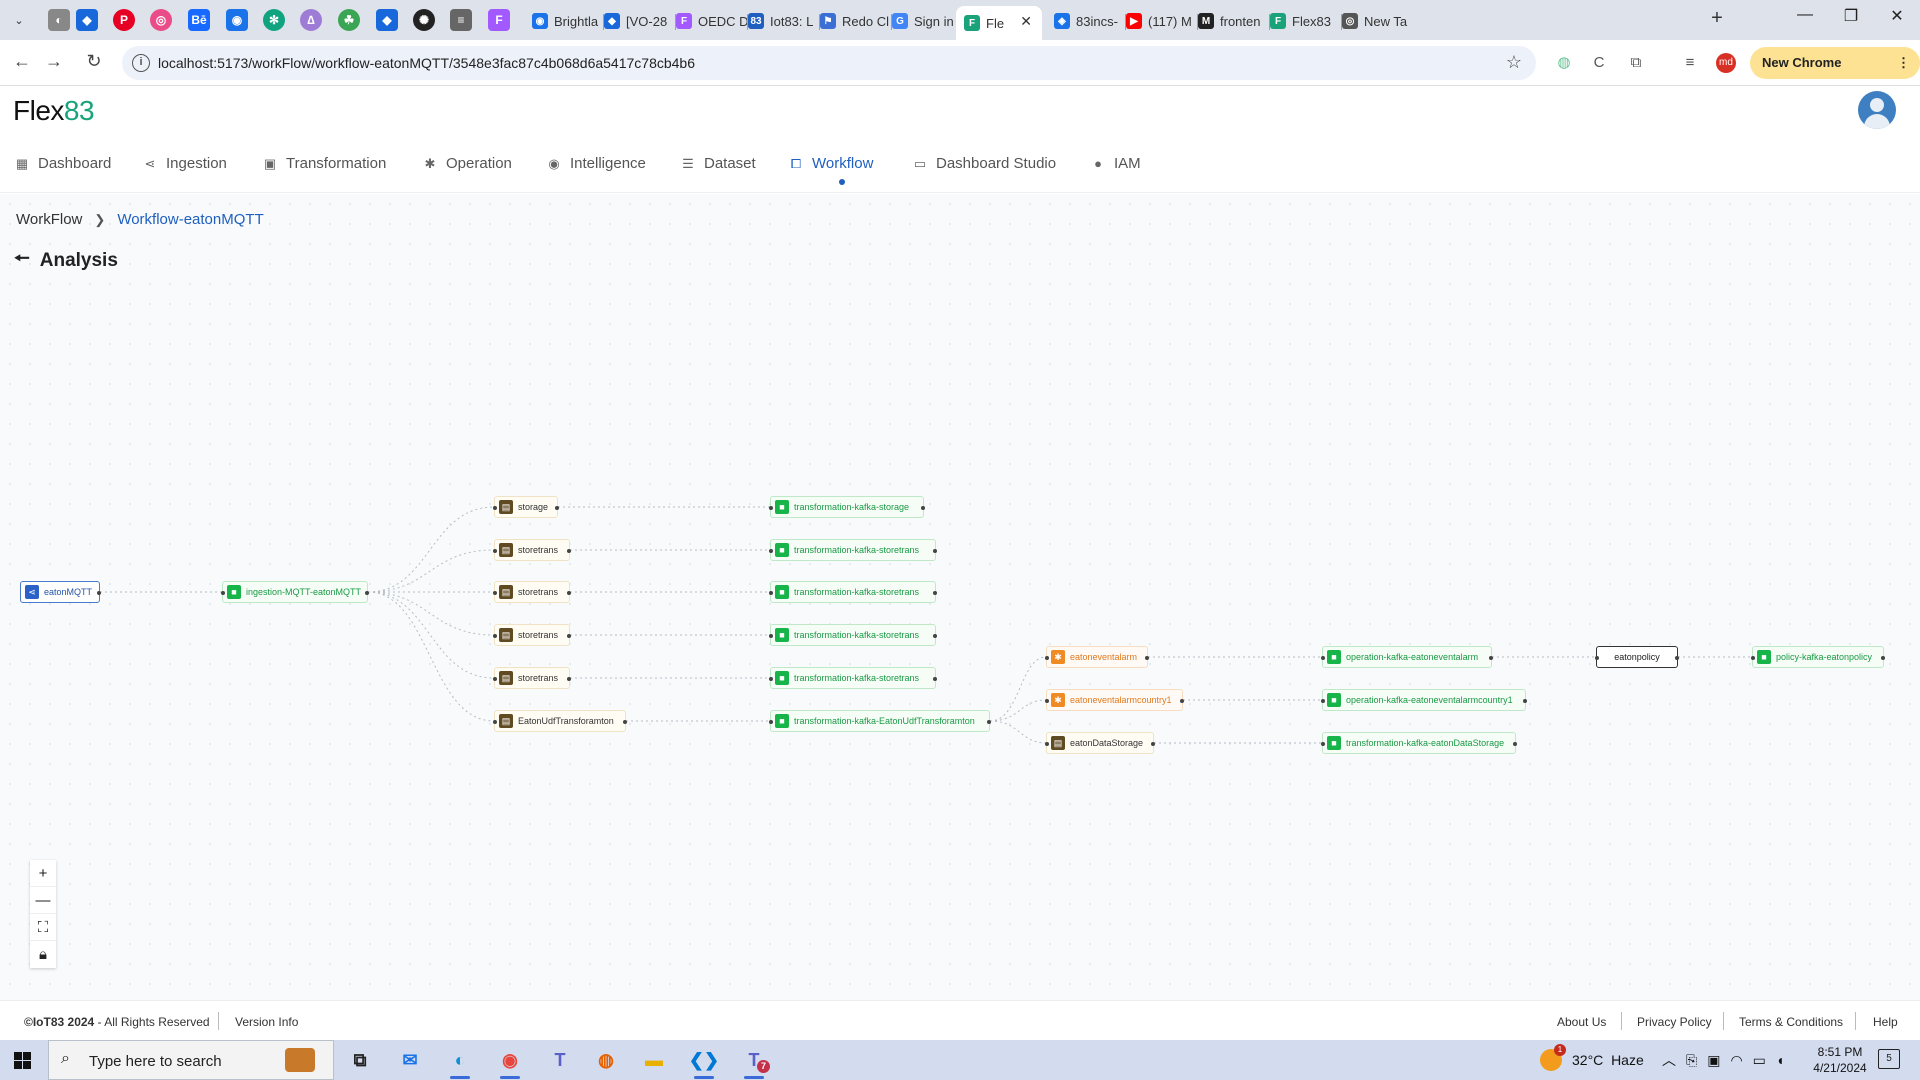 The width and height of the screenshot is (1920, 1080). What do you see at coordinates (311, 20) in the screenshot?
I see `pinned-tab-ai-icon: ∆` at bounding box center [311, 20].